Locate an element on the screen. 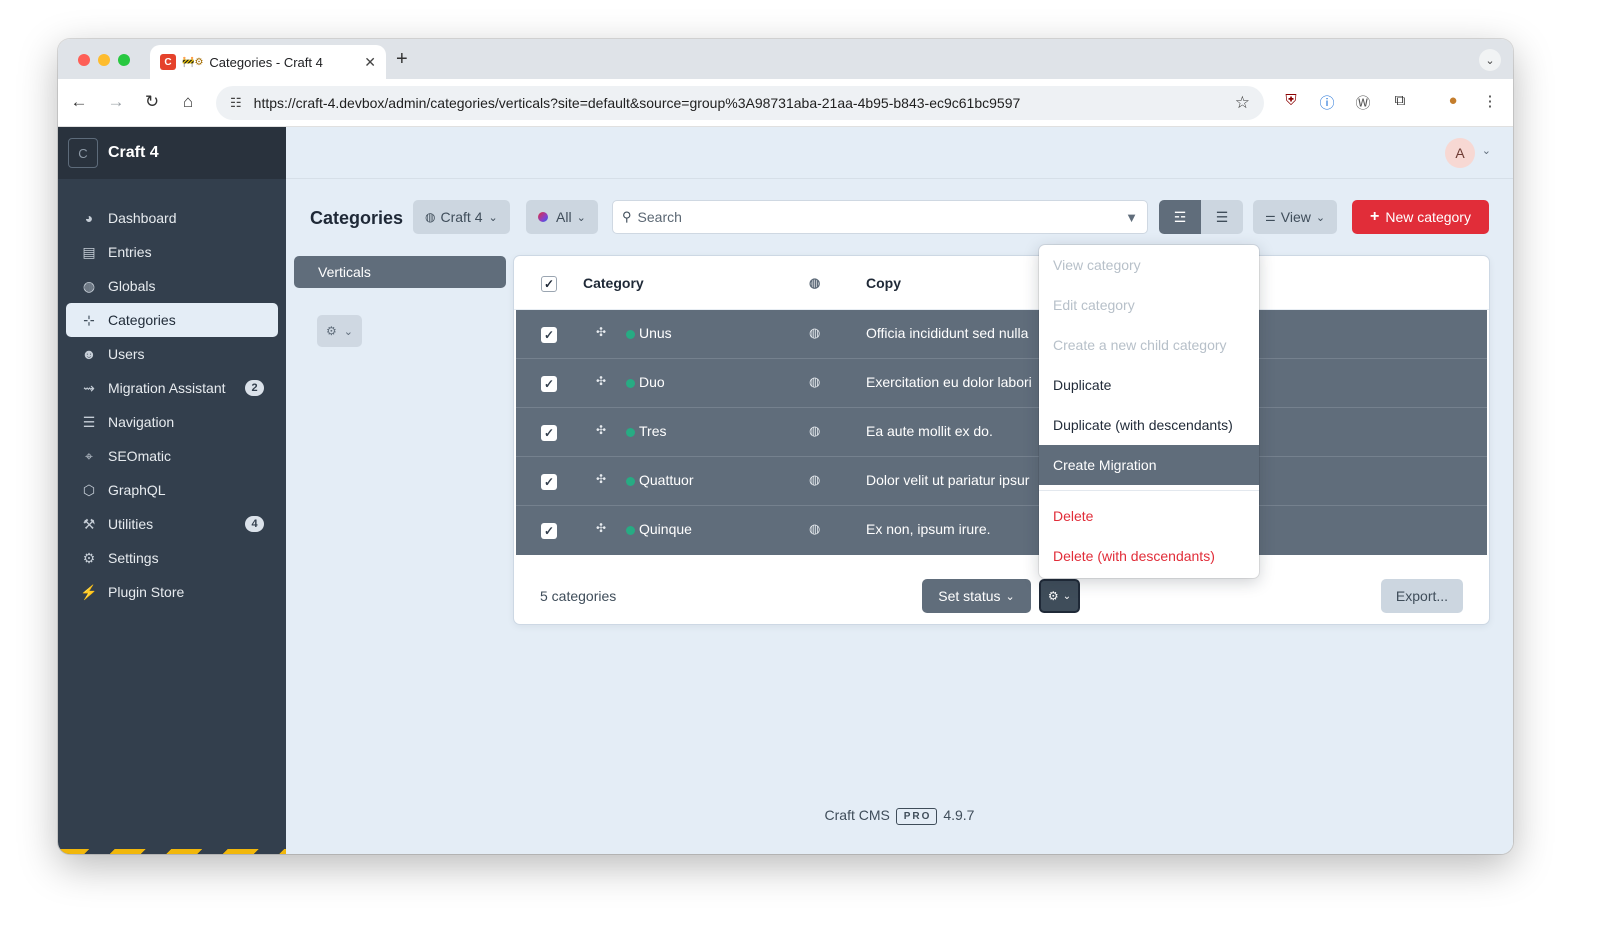 Image resolution: width=1600 pixels, height=946 pixels. set-status-button: Set status ⌄ is located at coordinates (976, 596).